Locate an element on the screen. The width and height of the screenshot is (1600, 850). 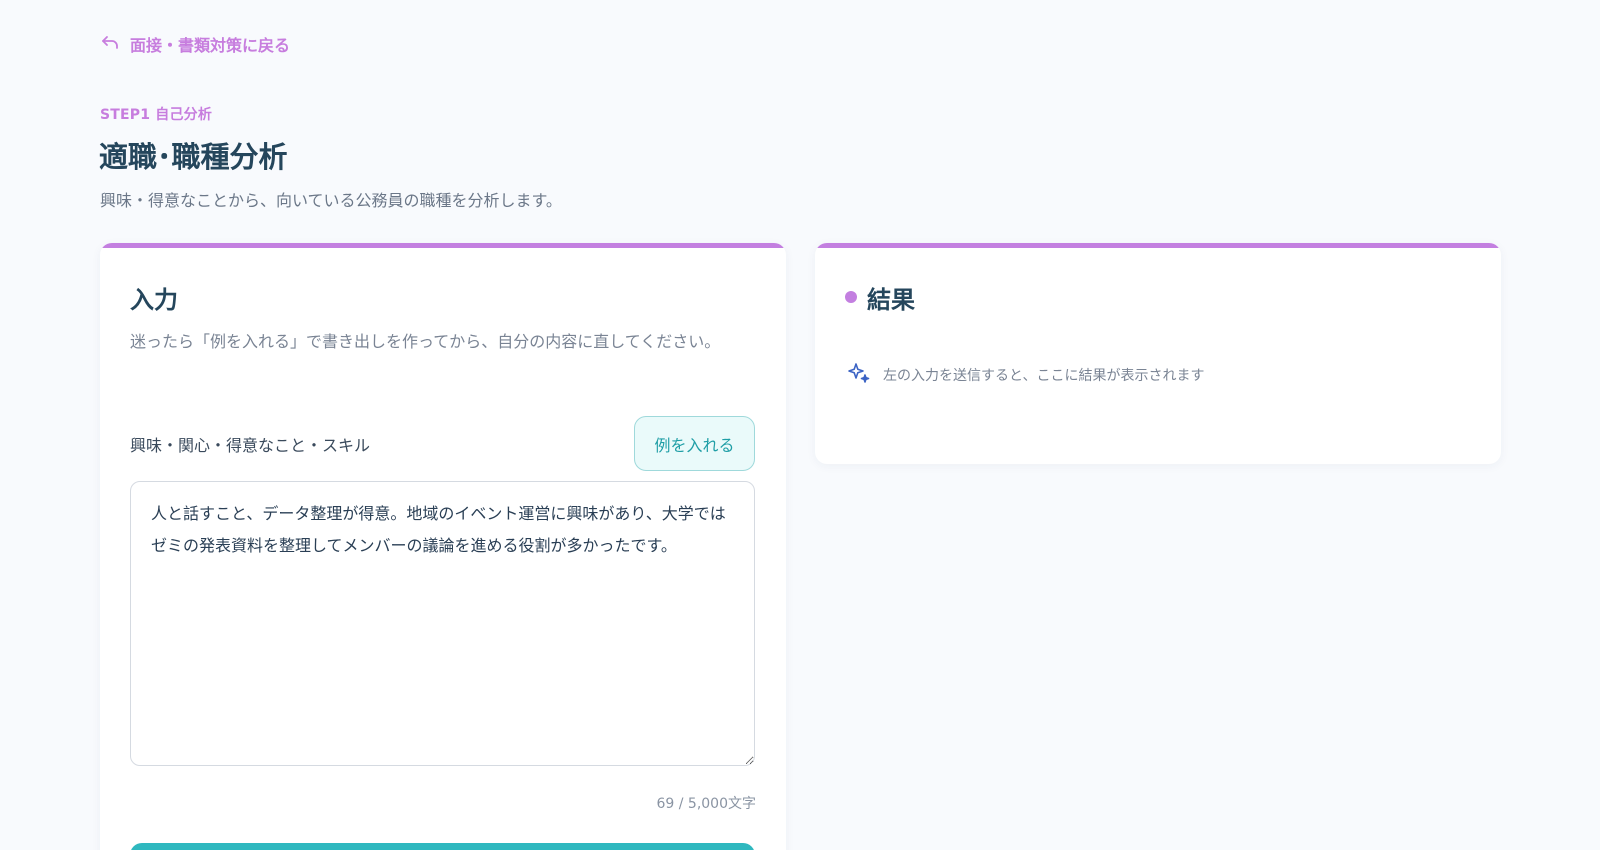
back-link: 面接・書類対策に戻る is located at coordinates (195, 44).